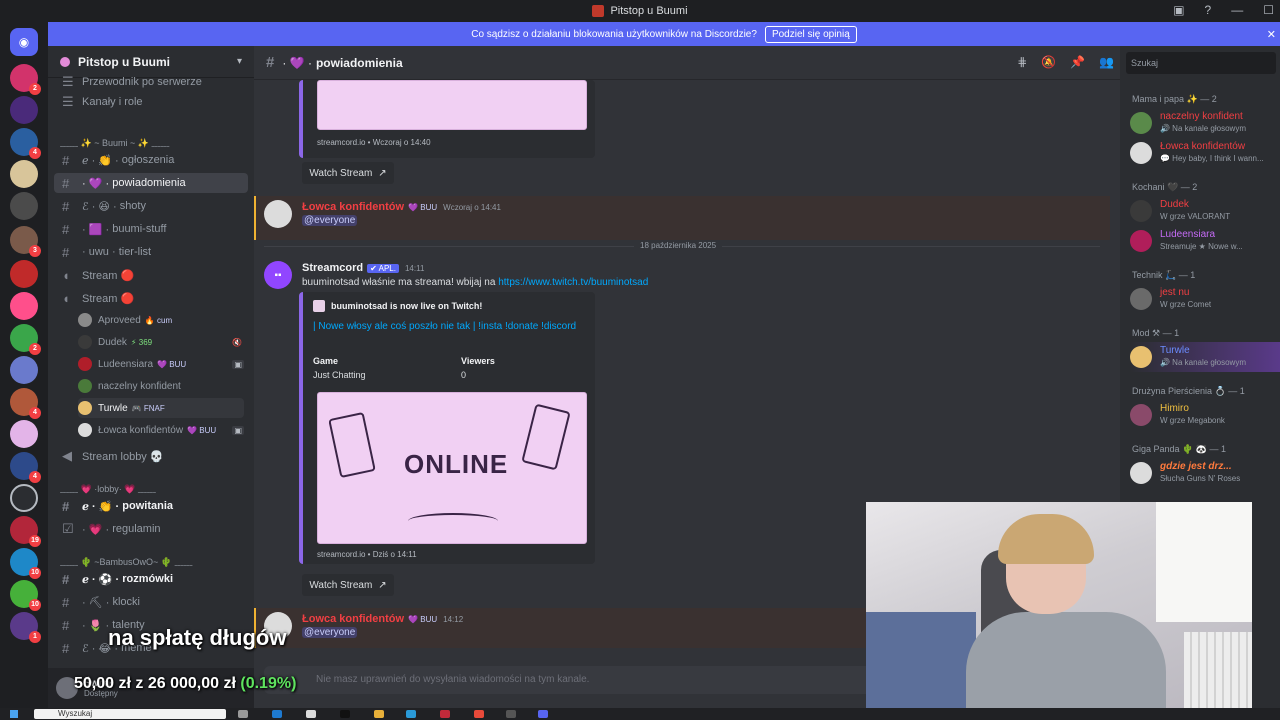 Image resolution: width=1280 pixels, height=720 pixels. What do you see at coordinates (640, 714) in the screenshot?
I see `taskbar: Wyszukaj` at bounding box center [640, 714].